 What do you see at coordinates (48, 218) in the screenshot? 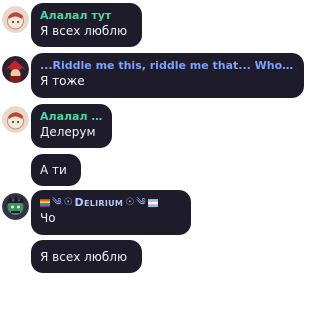
I see `message-text: Чо` at bounding box center [48, 218].